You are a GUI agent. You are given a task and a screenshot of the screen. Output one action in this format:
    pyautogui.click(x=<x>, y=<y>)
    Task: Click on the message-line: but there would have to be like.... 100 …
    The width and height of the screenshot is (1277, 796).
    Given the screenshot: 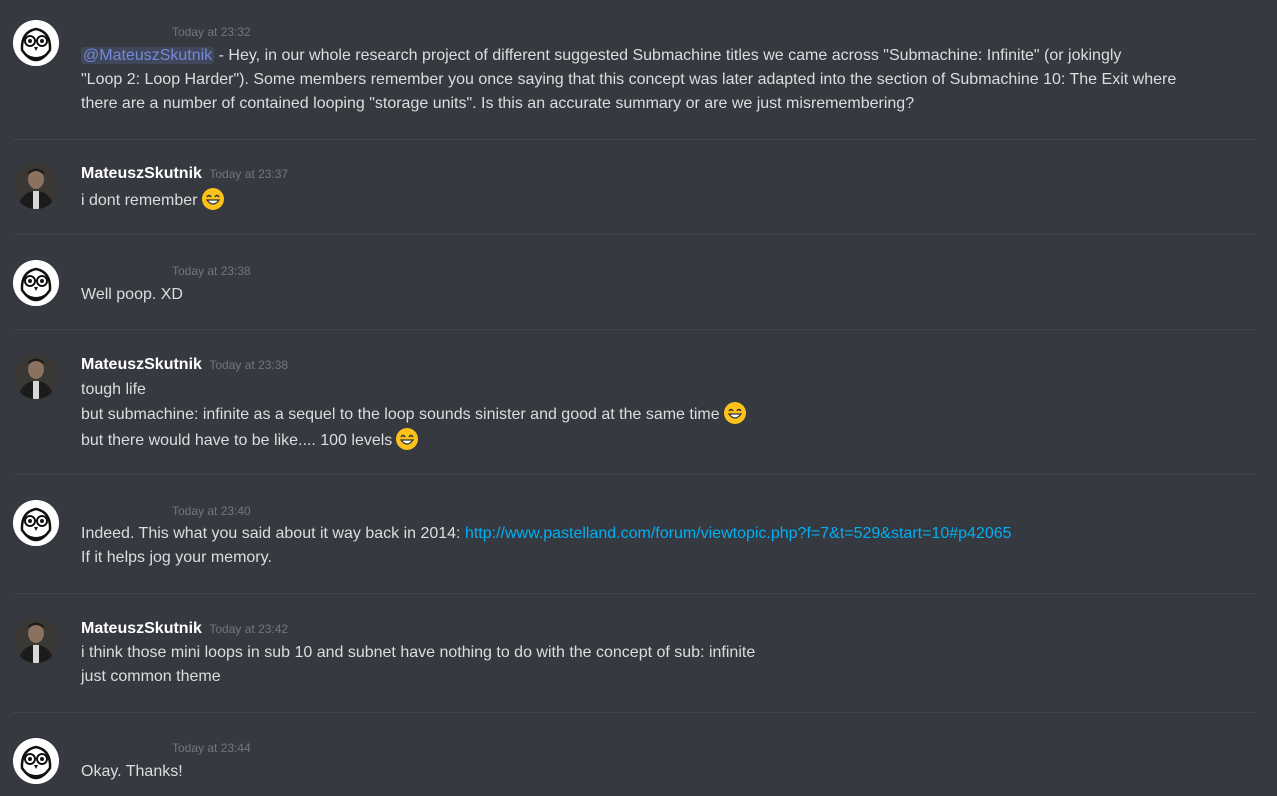 What is the action you would take?
    pyautogui.click(x=250, y=440)
    